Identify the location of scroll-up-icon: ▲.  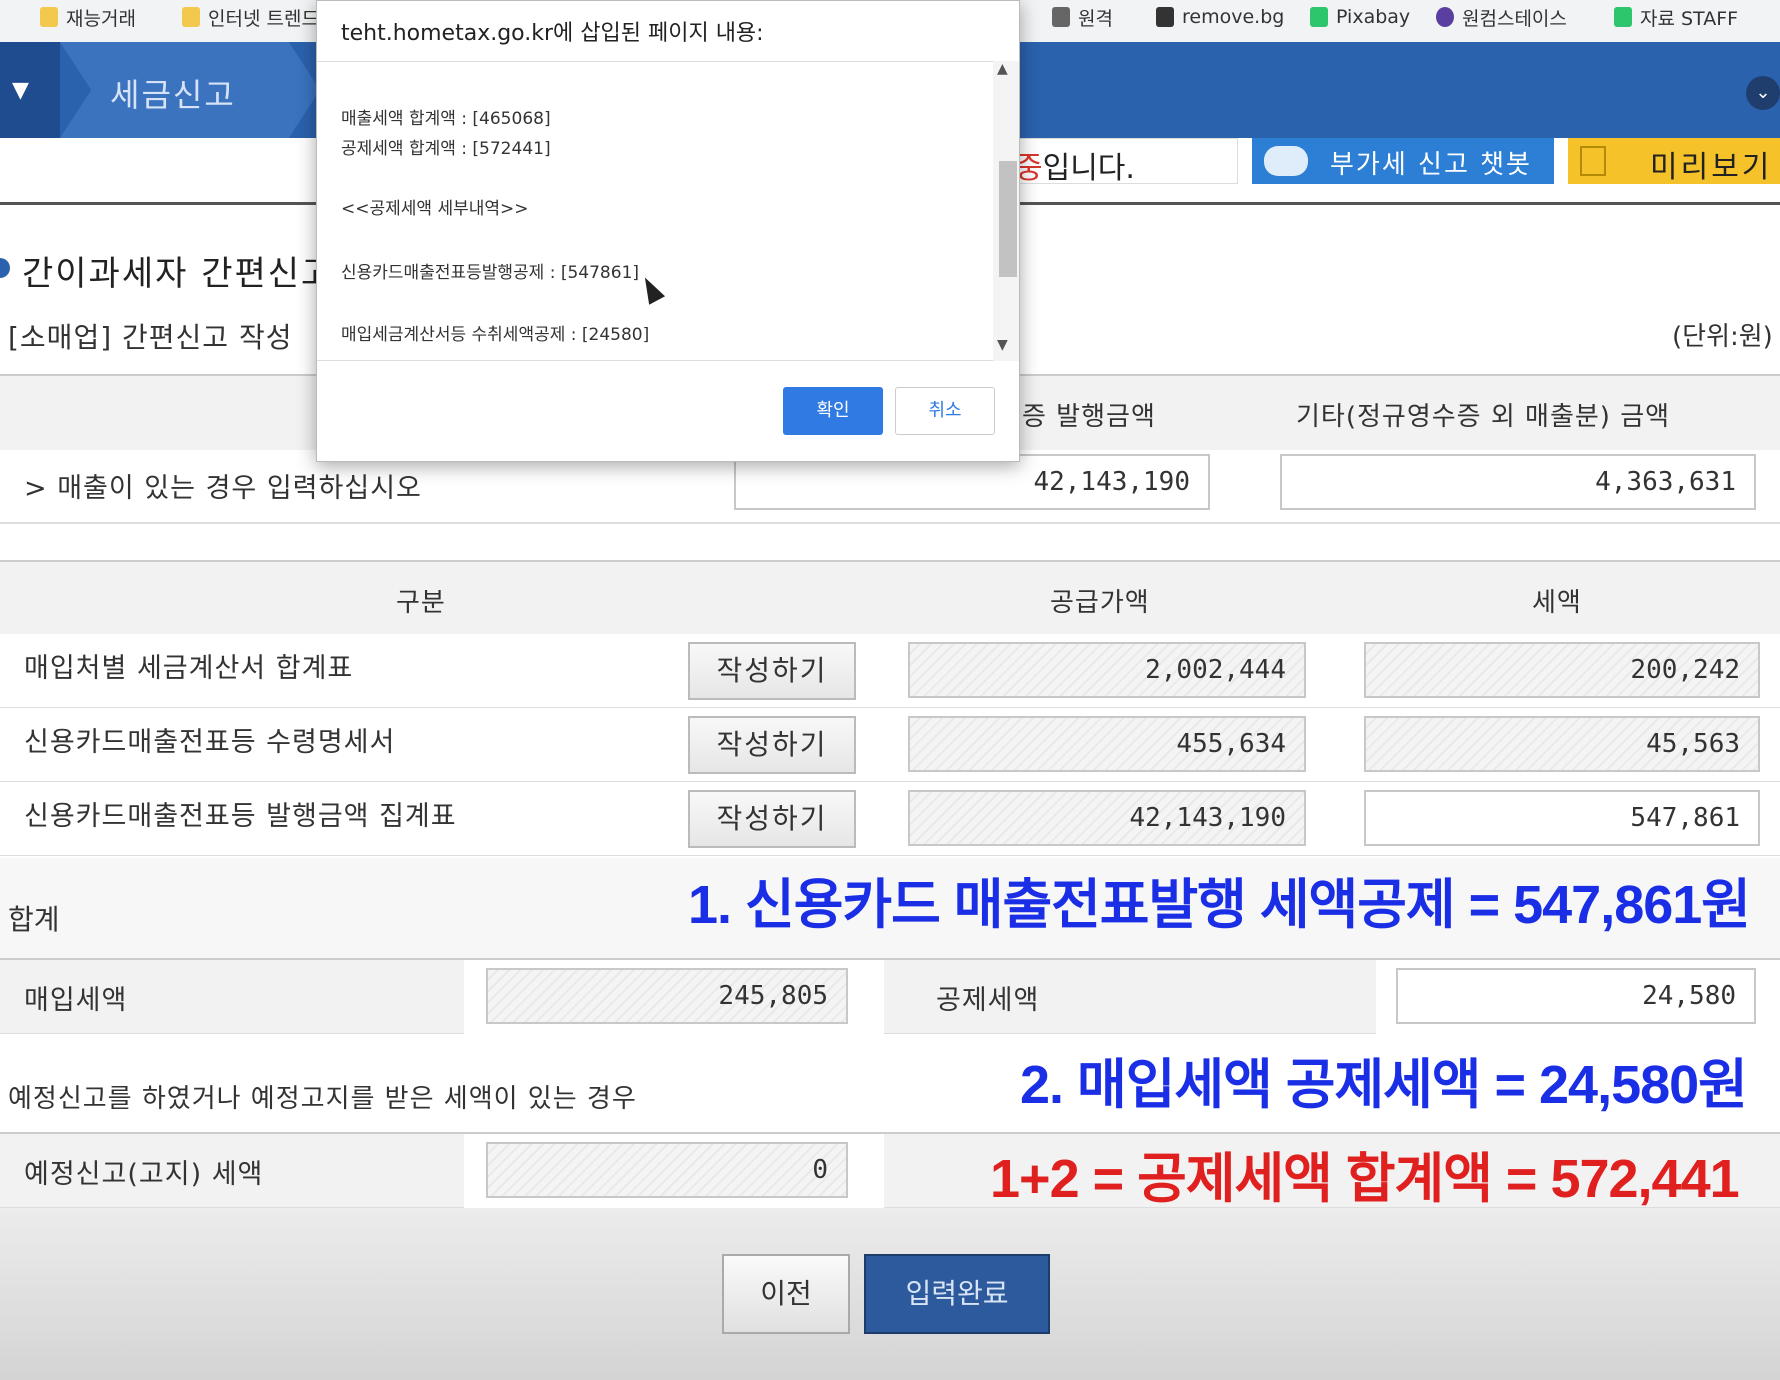
(1002, 69).